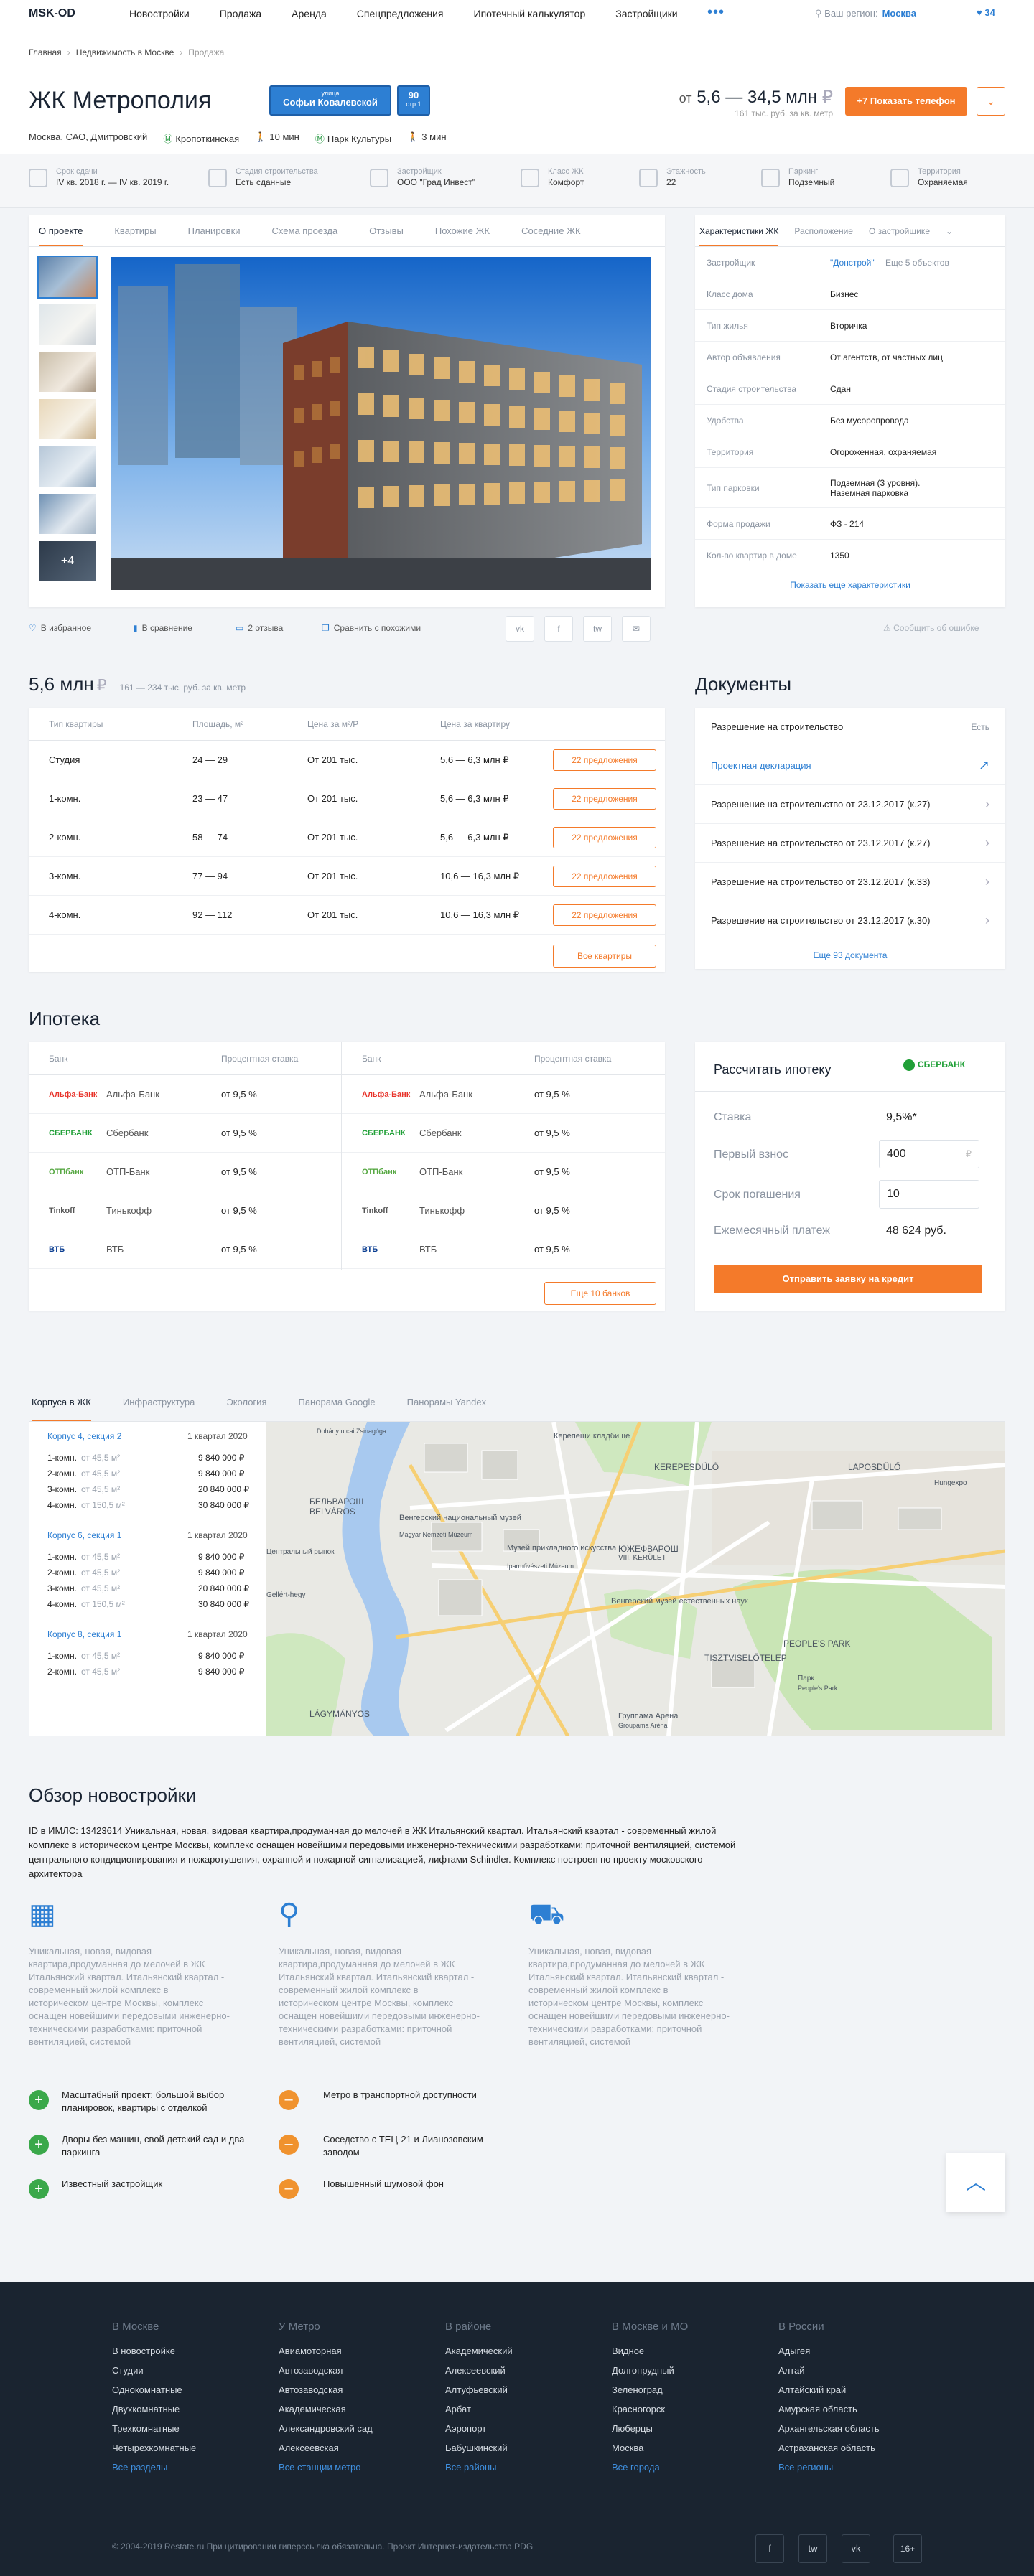  Describe the element at coordinates (991, 102) in the screenshot. I see `chevron-down-icon: ⌄` at that location.